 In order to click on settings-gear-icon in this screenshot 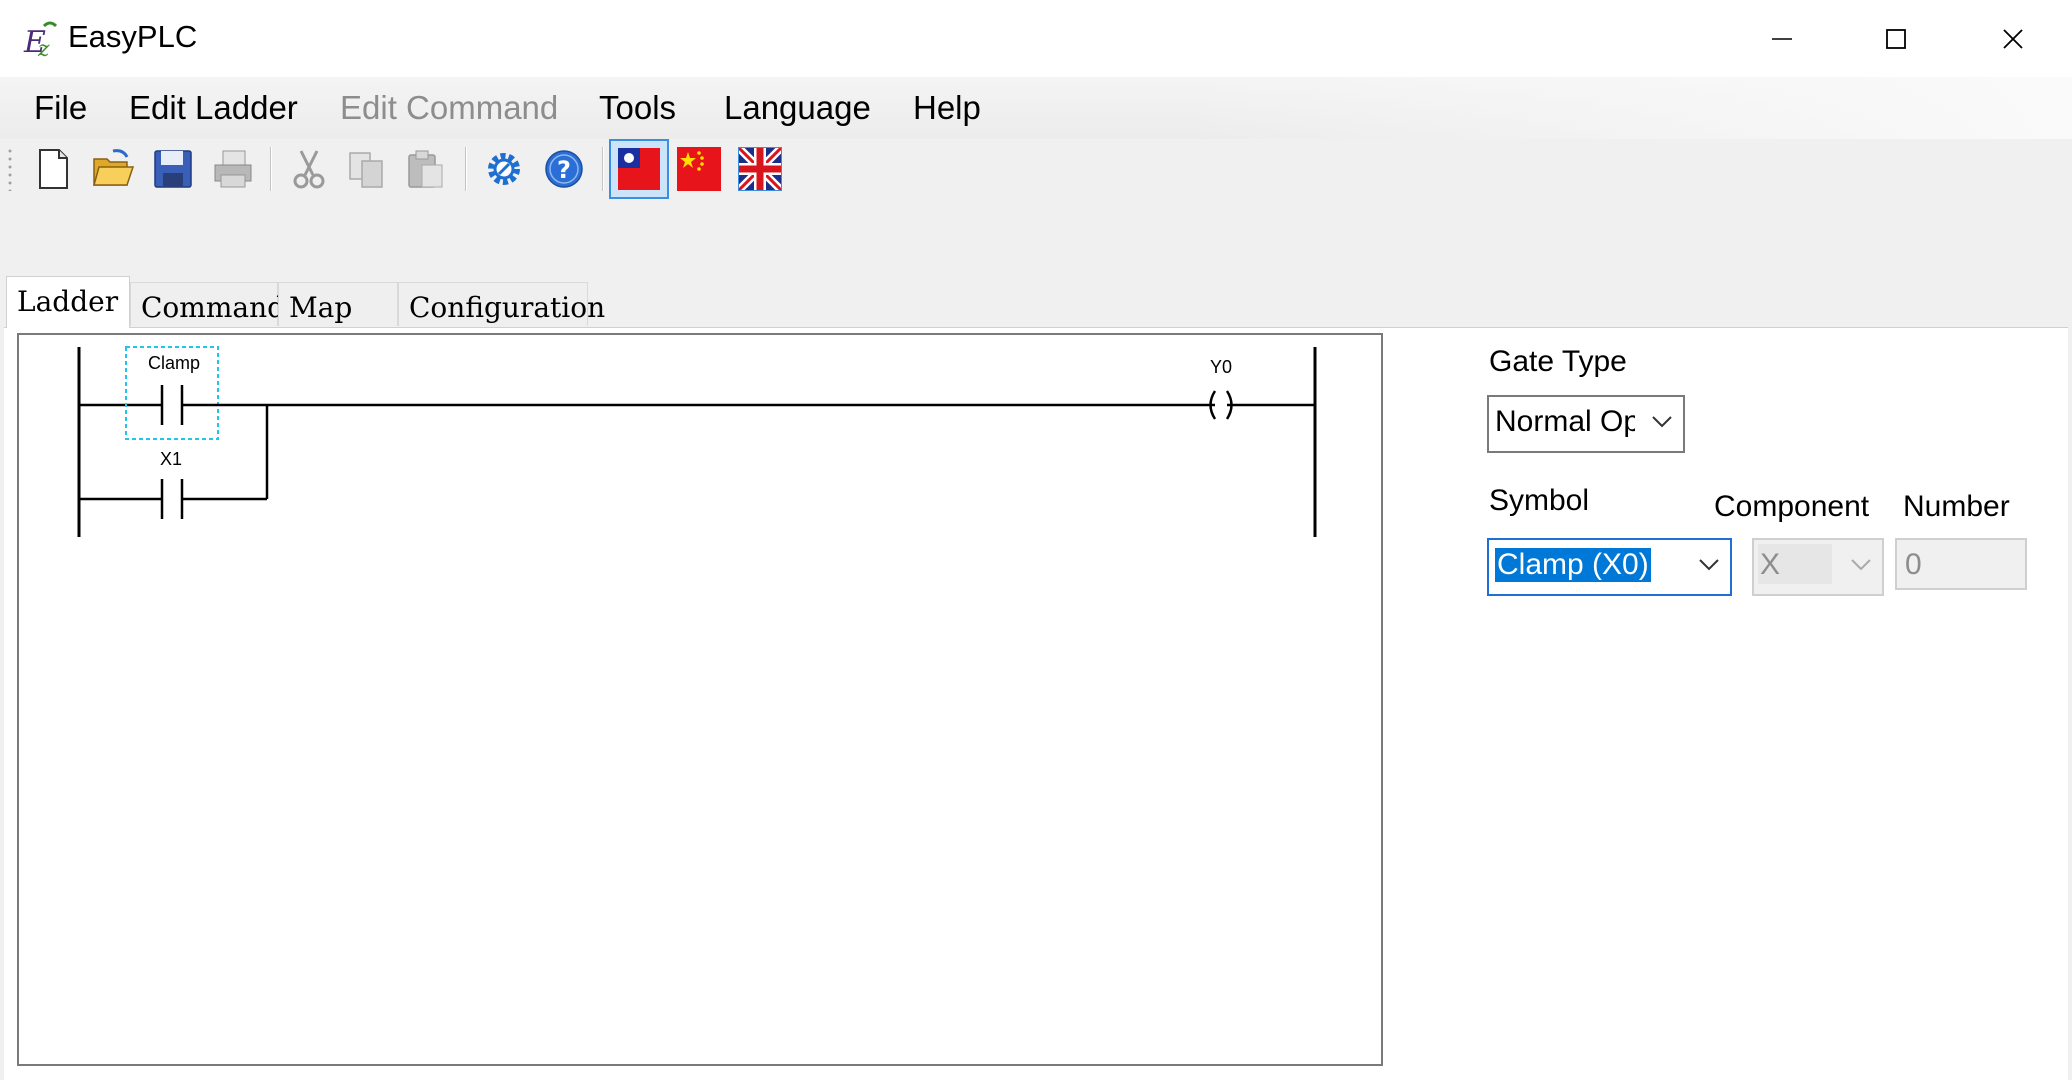, I will do `click(504, 169)`.